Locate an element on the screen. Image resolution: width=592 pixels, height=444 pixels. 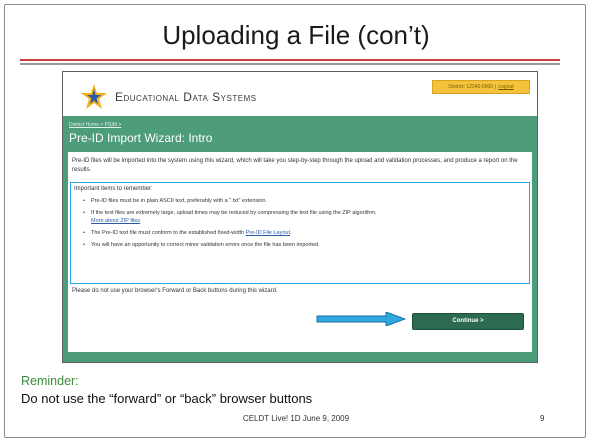
arrow-right-icon is located at coordinates (361, 319).